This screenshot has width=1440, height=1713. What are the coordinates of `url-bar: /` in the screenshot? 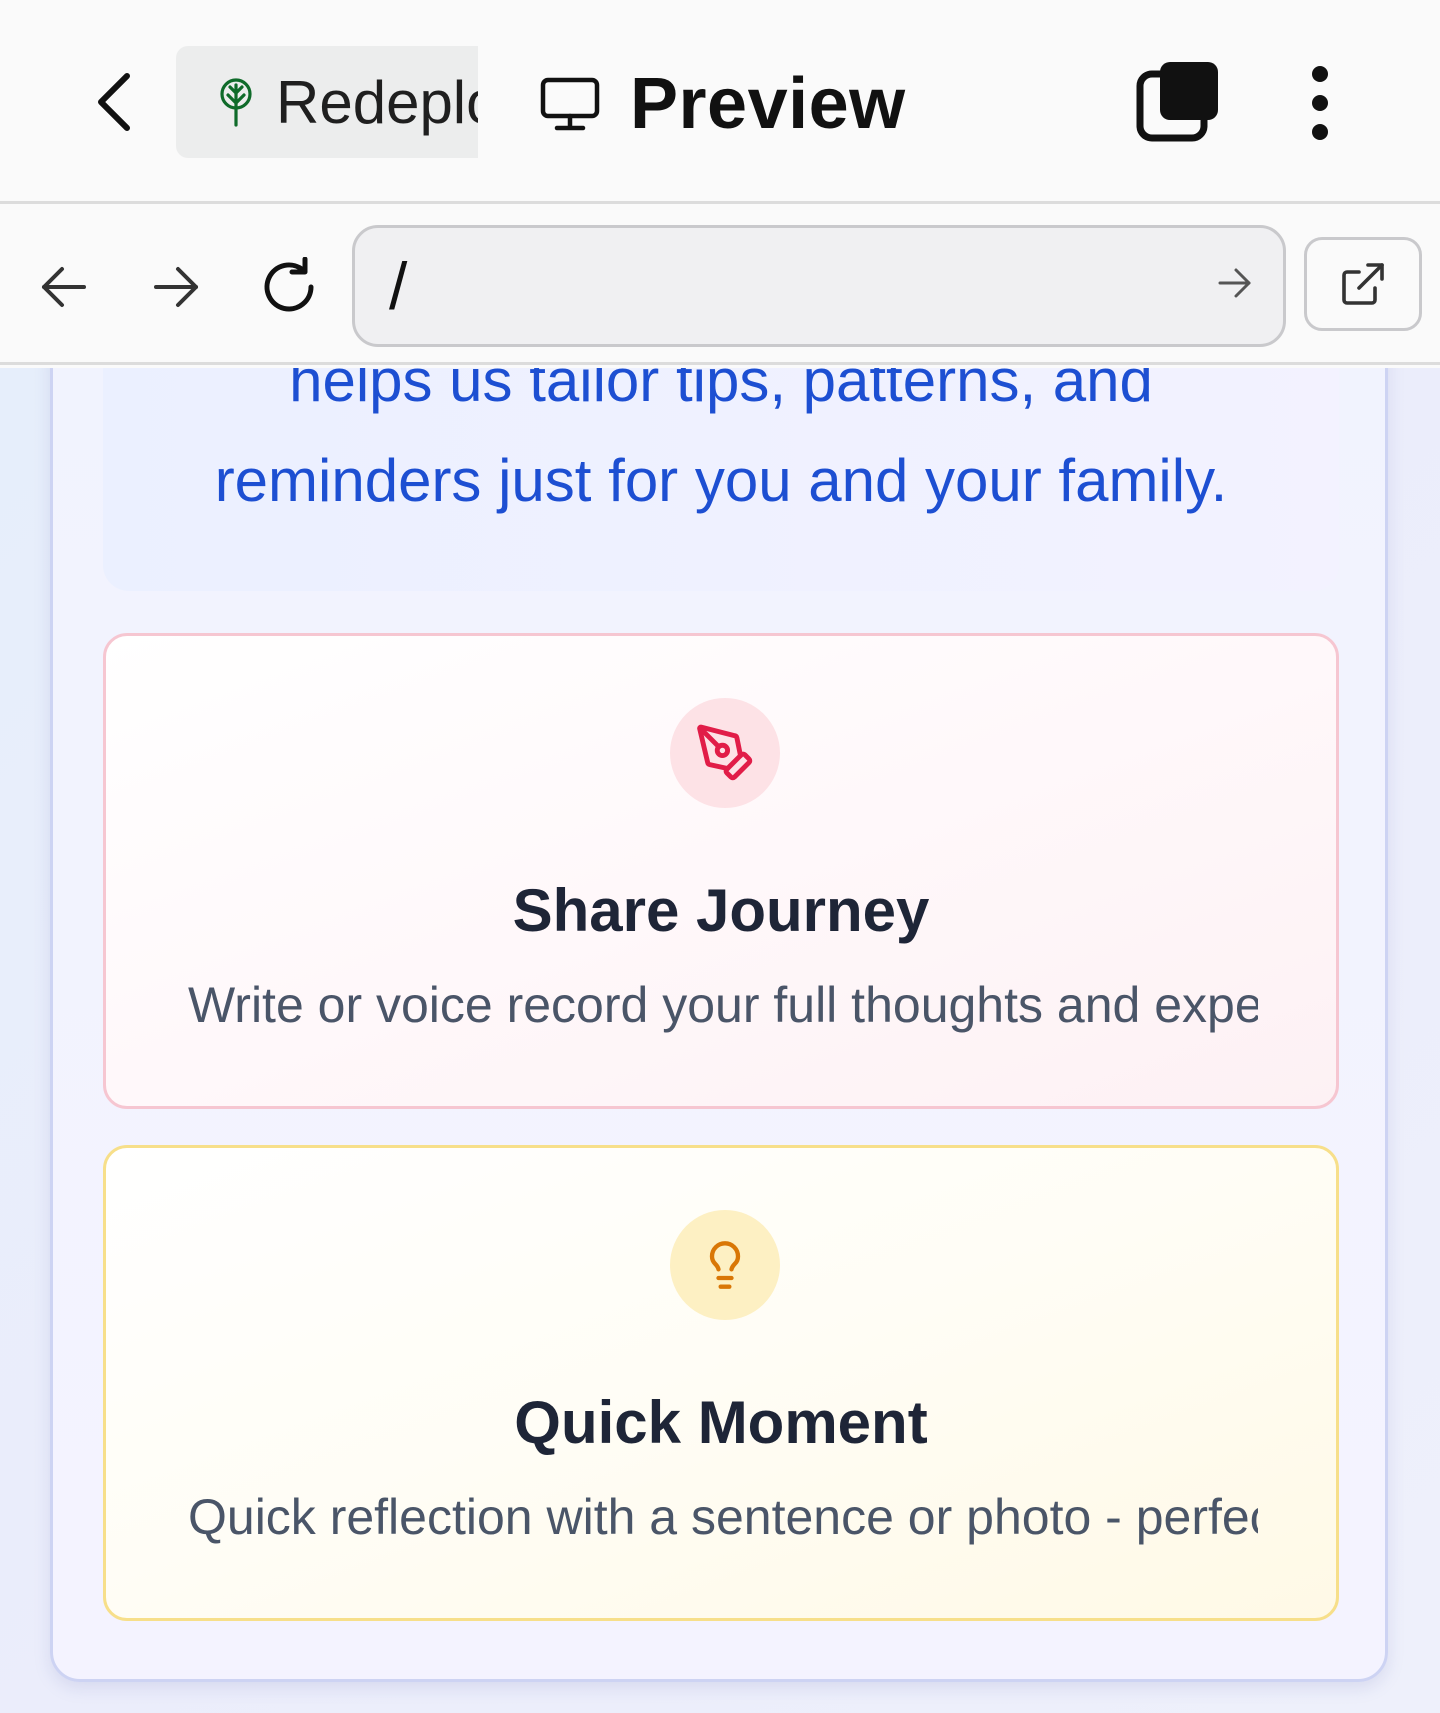 It's located at (720, 286).